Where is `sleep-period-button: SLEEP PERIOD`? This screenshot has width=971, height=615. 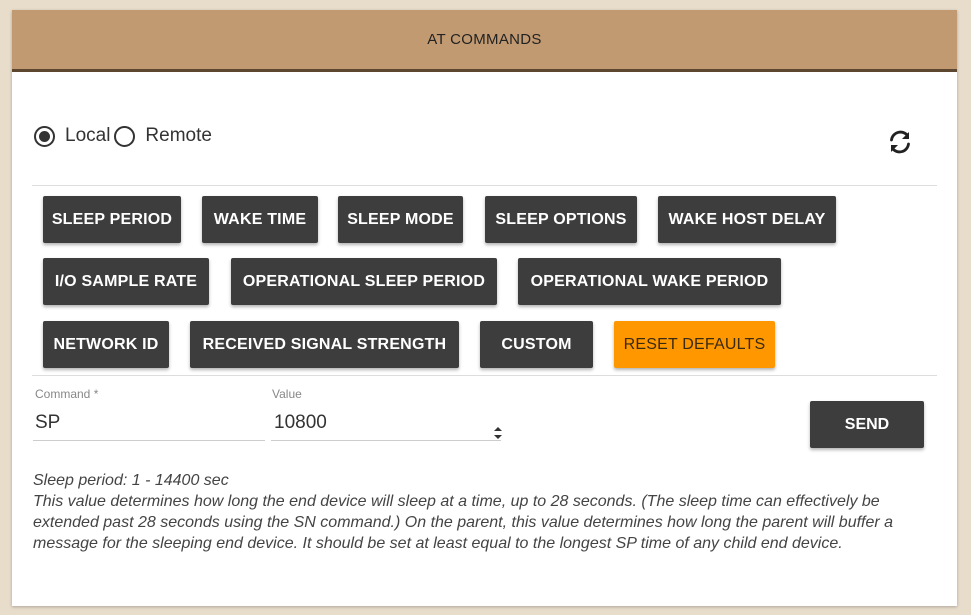
sleep-period-button: SLEEP PERIOD is located at coordinates (112, 219).